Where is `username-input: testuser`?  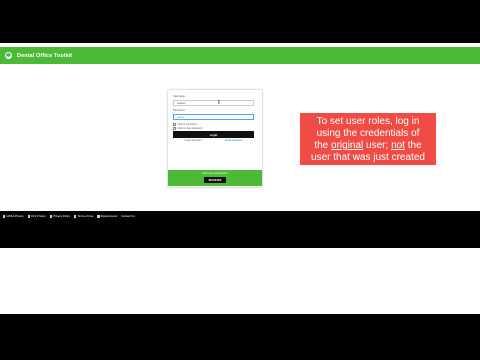
username-input: testuser is located at coordinates (213, 103).